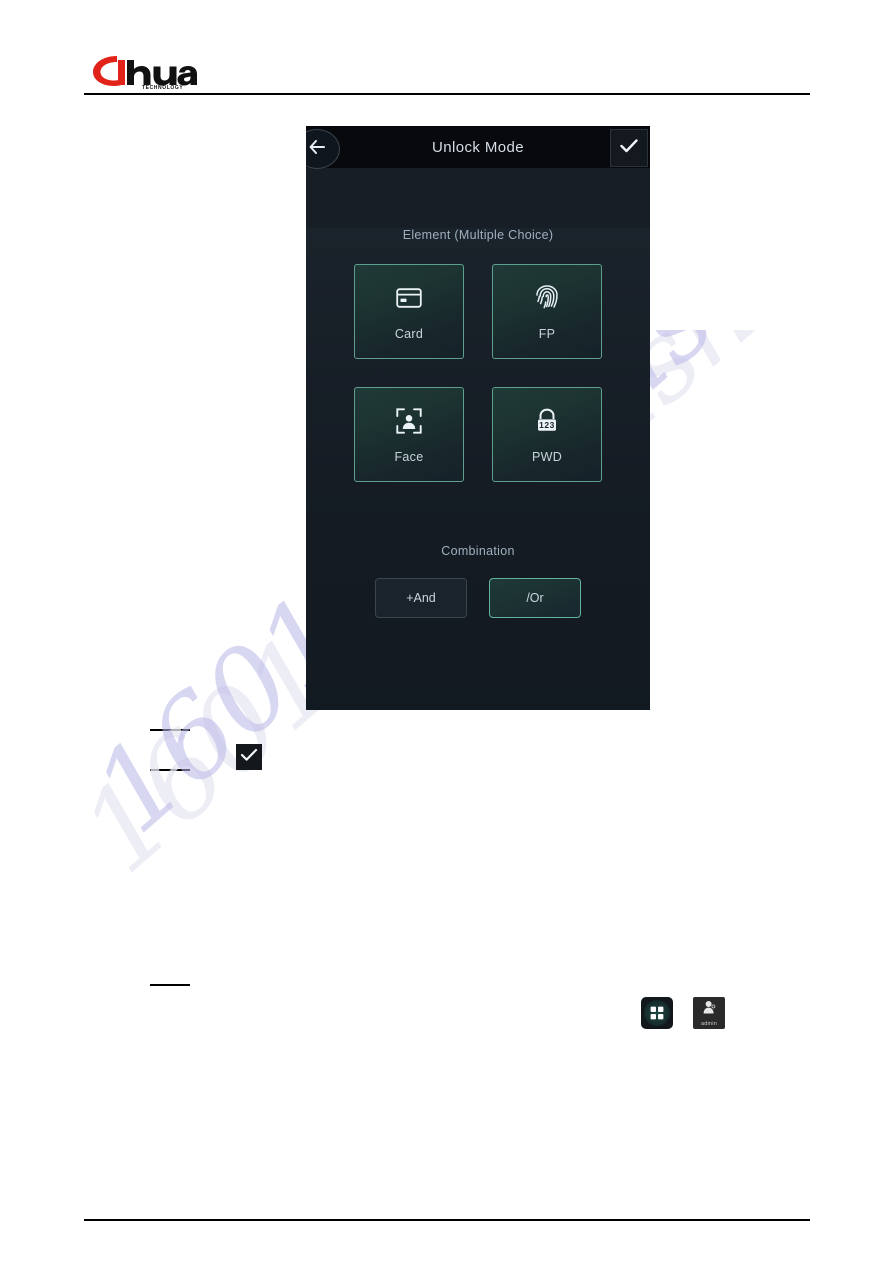  I want to click on element-section-label: Element (Multiple Choice), so click(478, 235).